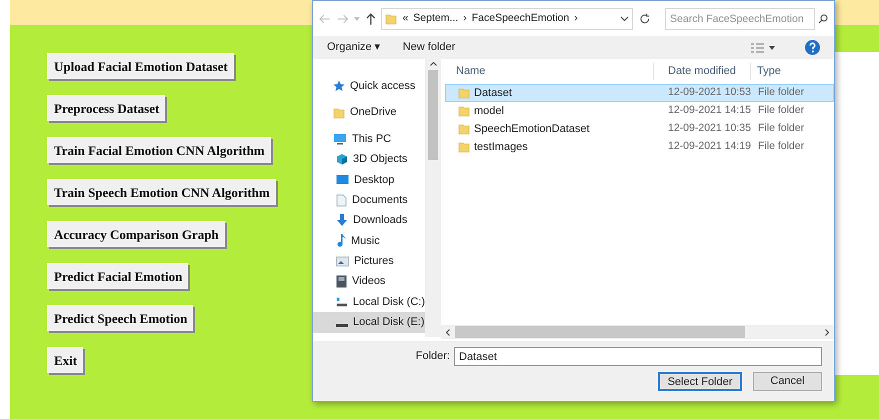 This screenshot has width=879, height=419. What do you see at coordinates (433, 64) in the screenshot?
I see `scroll-up-icon` at bounding box center [433, 64].